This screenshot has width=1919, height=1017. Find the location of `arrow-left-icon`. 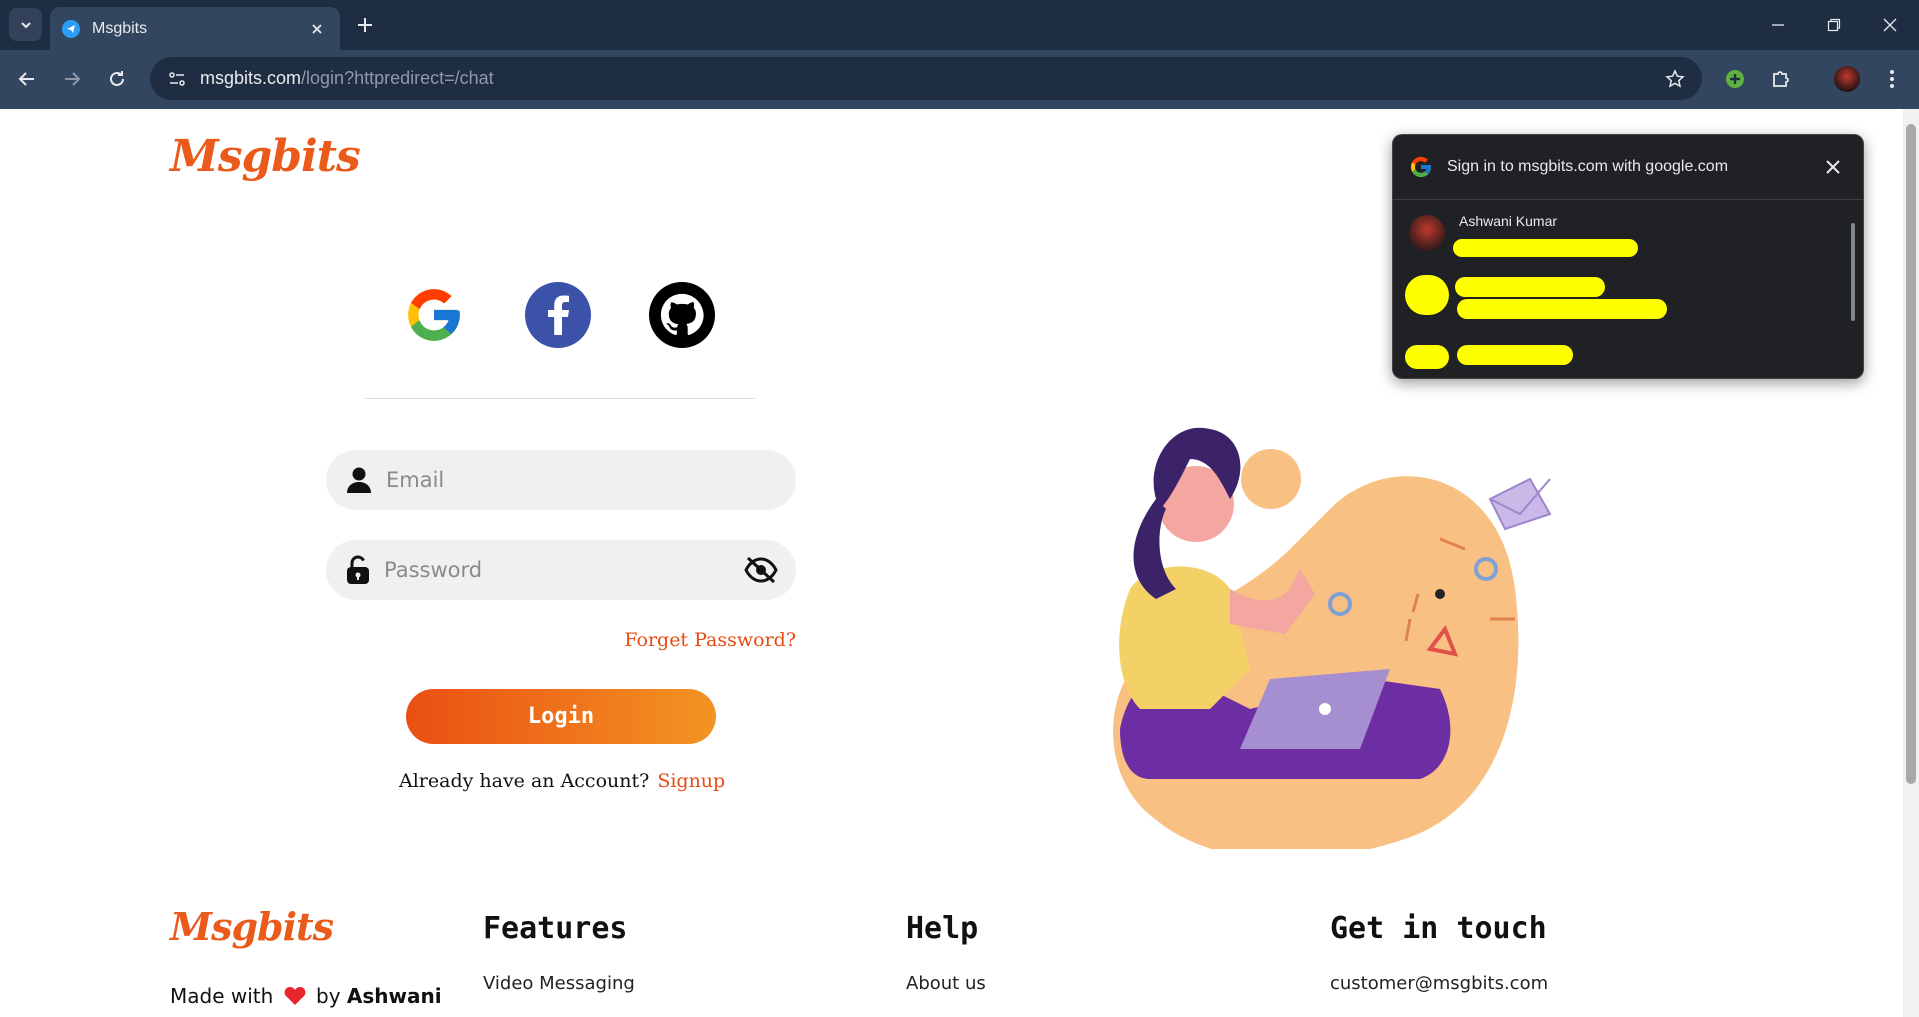

arrow-left-icon is located at coordinates (26, 79).